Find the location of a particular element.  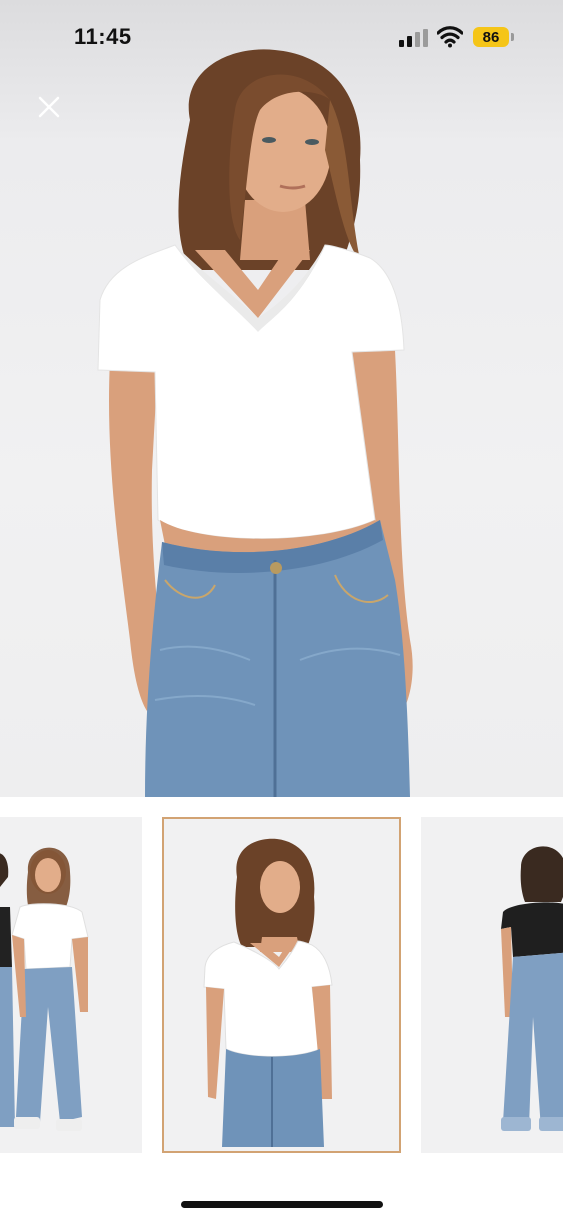

thumbnail-image-white-tee-front is located at coordinates (268, 992).